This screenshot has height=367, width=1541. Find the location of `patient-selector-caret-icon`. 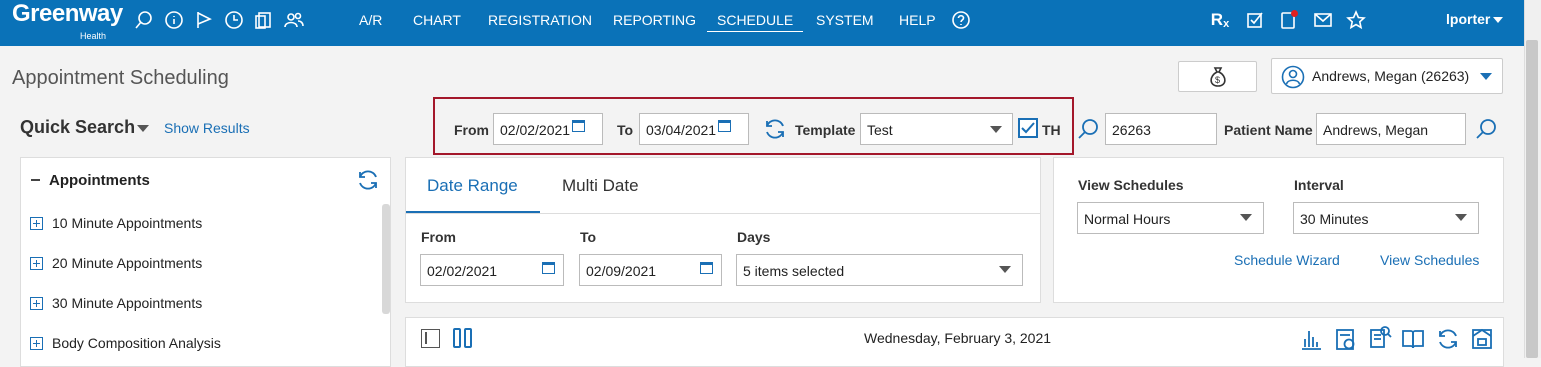

patient-selector-caret-icon is located at coordinates (1486, 76).